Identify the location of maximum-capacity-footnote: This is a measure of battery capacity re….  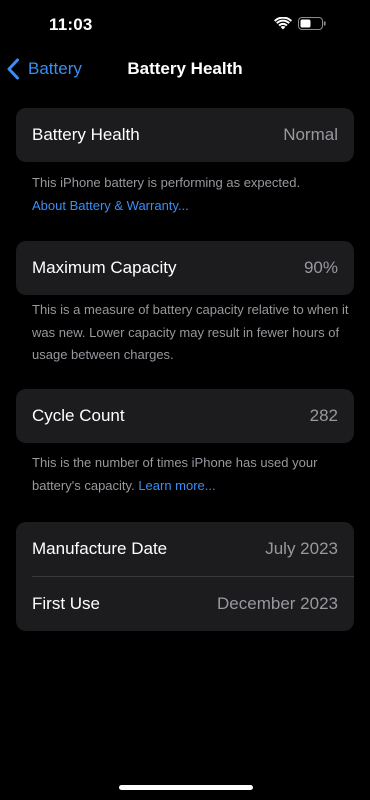
(191, 333).